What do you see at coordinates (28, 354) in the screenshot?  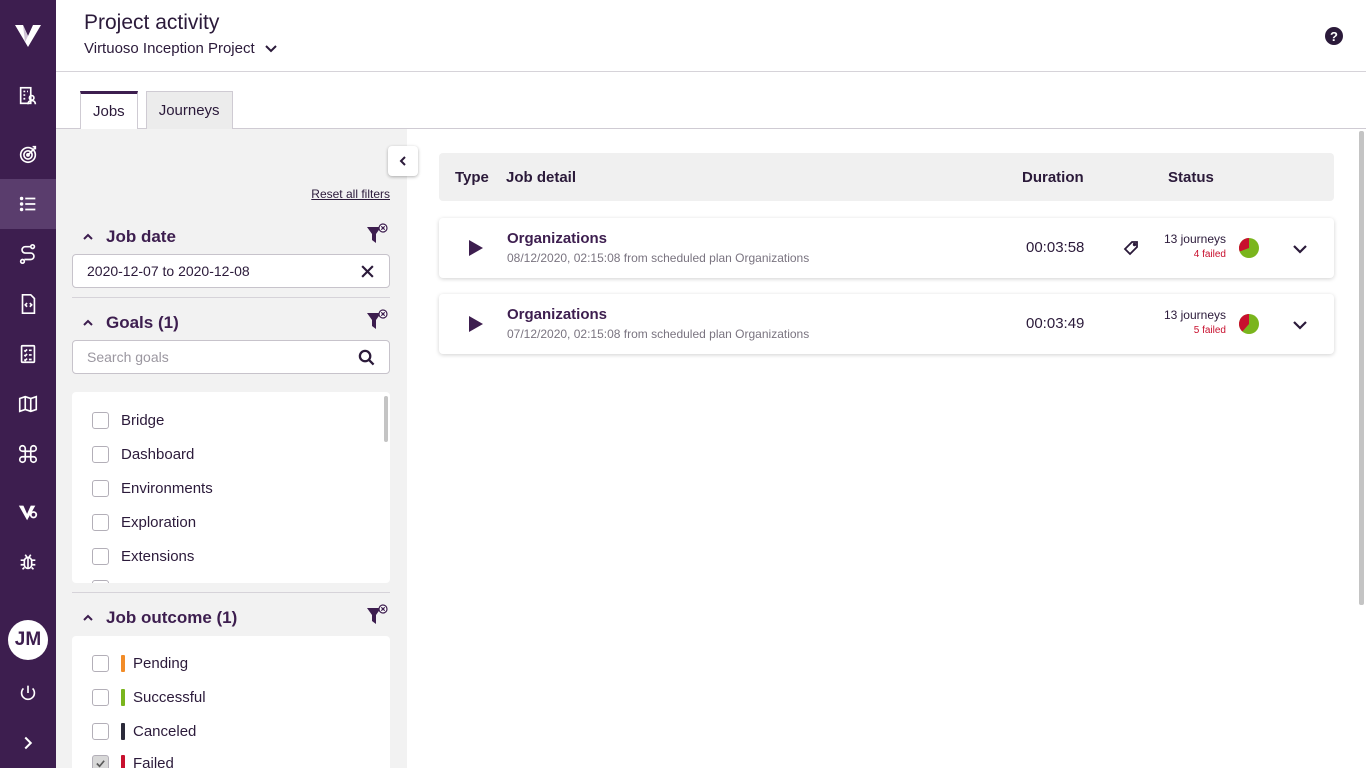 I see `checklist-icon` at bounding box center [28, 354].